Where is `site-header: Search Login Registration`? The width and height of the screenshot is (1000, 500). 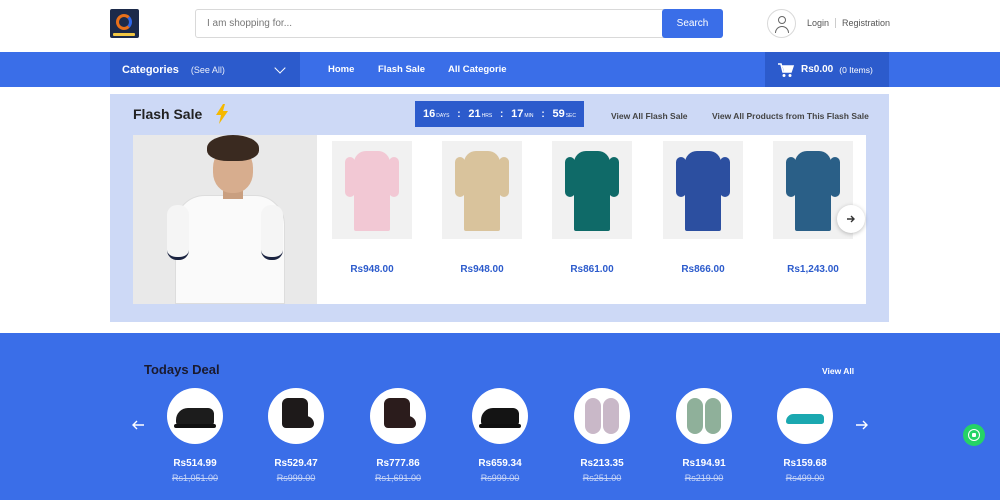 site-header: Search Login Registration is located at coordinates (500, 26).